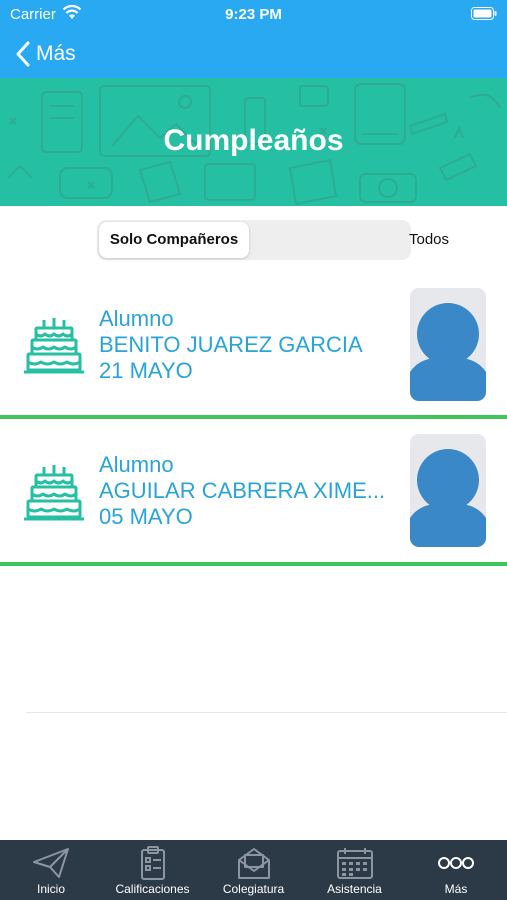  I want to click on student-info: Alumno BENITO JUAREZ GARCIA 21 MAYO, so click(249, 345).